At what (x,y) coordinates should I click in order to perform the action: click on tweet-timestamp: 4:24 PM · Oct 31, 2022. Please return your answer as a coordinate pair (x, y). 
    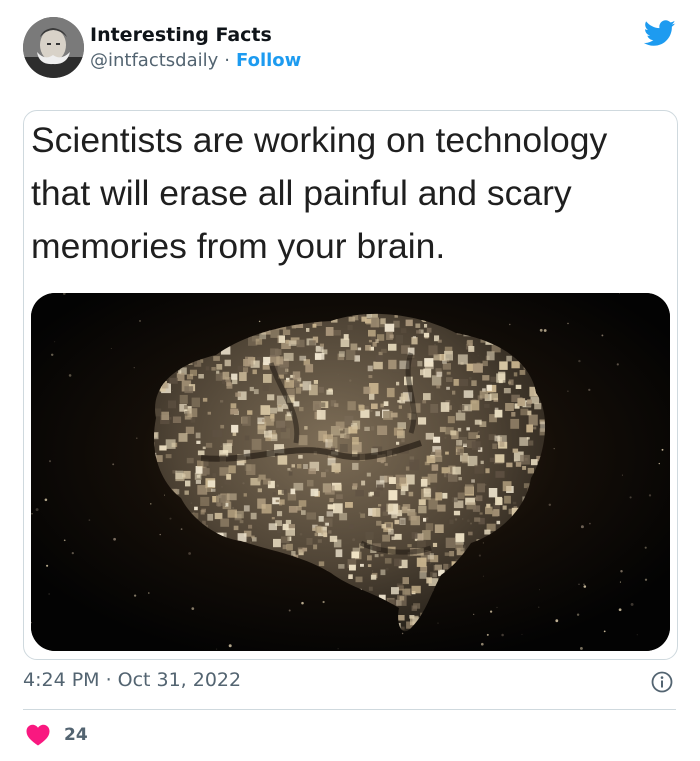
    Looking at the image, I should click on (132, 680).